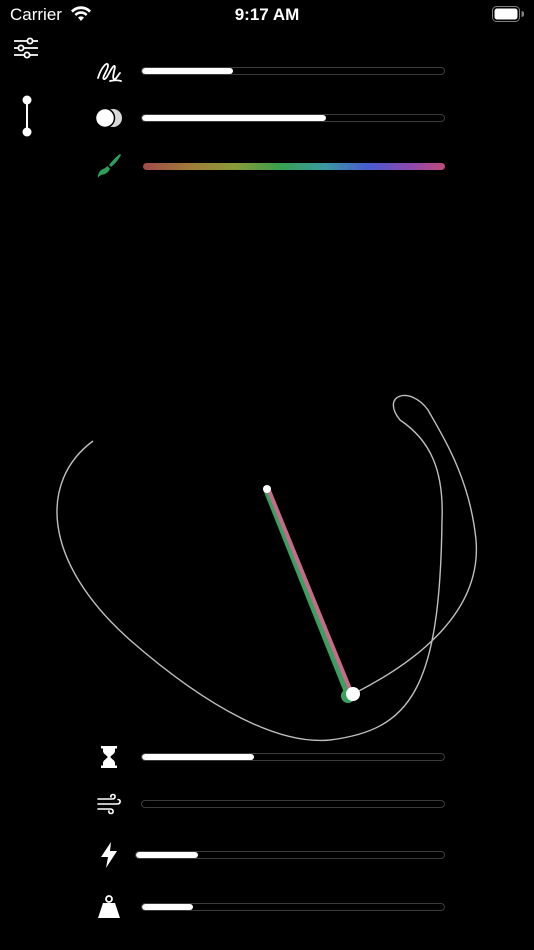  What do you see at coordinates (293, 757) in the screenshot?
I see `time-slider` at bounding box center [293, 757].